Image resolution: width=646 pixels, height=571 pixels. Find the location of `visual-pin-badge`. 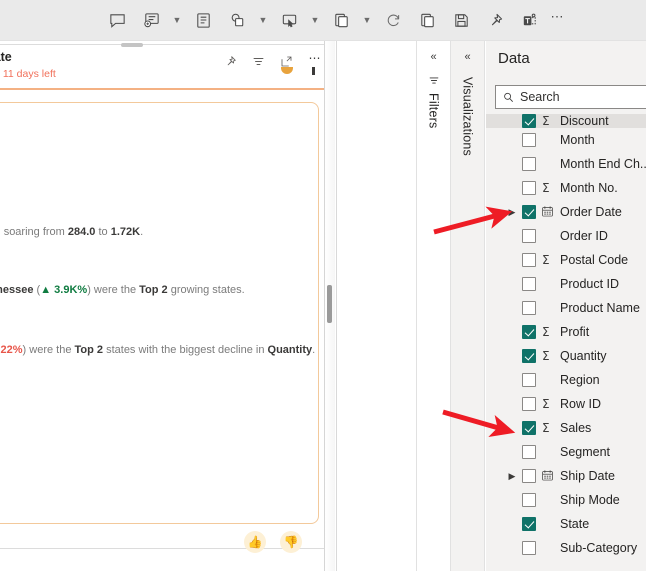

visual-pin-badge is located at coordinates (313, 71).